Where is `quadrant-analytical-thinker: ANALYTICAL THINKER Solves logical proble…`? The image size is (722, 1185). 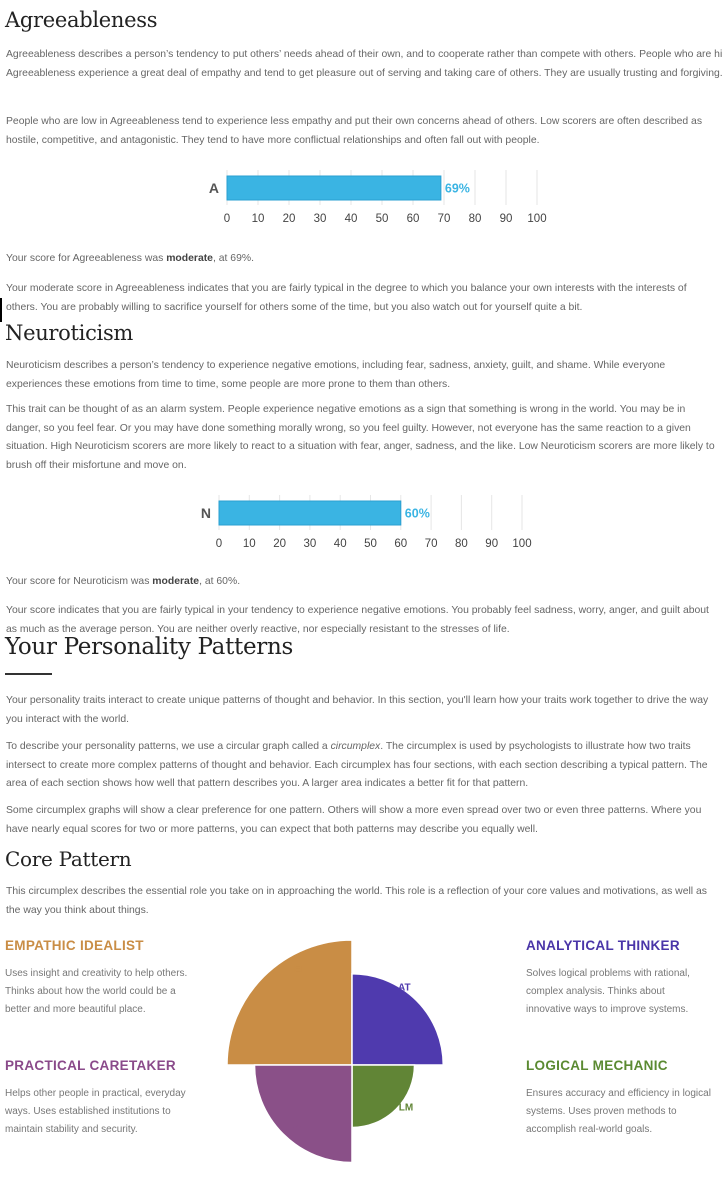 quadrant-analytical-thinker: ANALYTICAL THINKER Solves logical proble… is located at coordinates (618, 978).